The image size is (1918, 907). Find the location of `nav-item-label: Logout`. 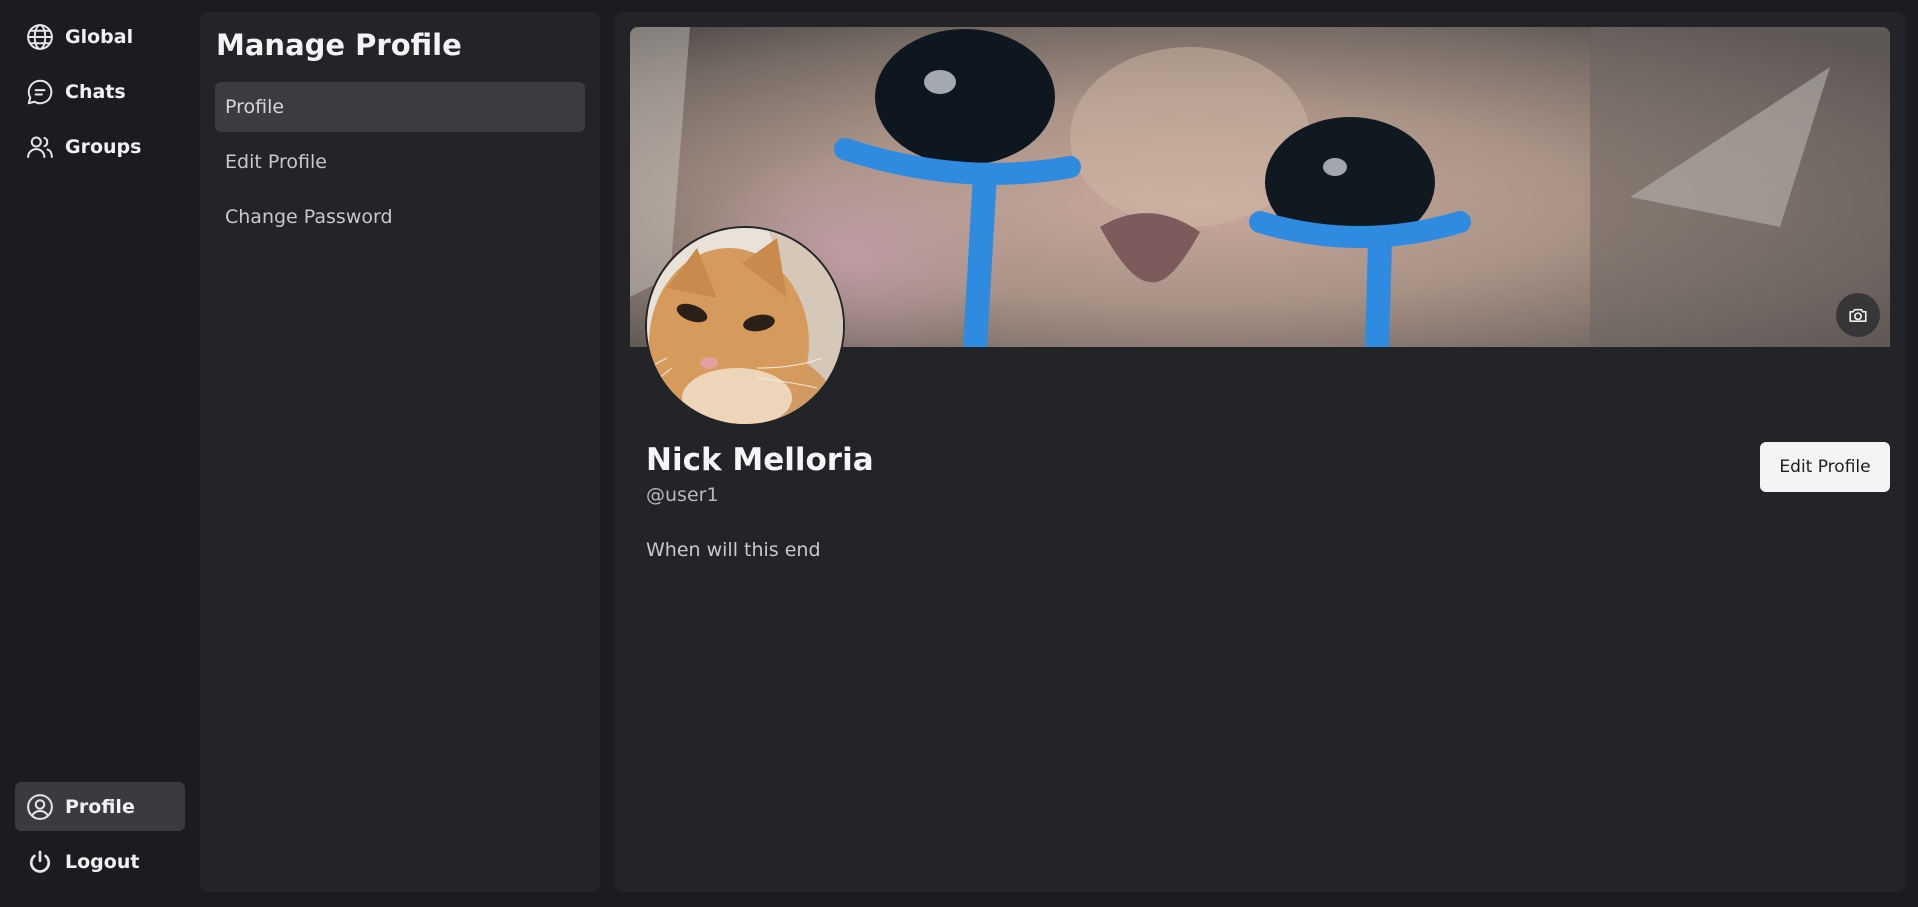

nav-item-label: Logout is located at coordinates (102, 861).